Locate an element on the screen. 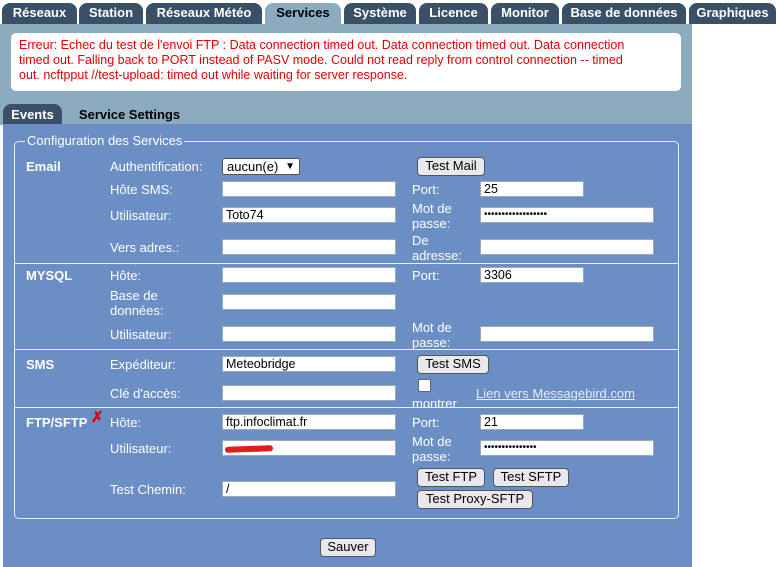 The width and height of the screenshot is (776, 567). subtab-service-settings: Service Settings is located at coordinates (129, 114).